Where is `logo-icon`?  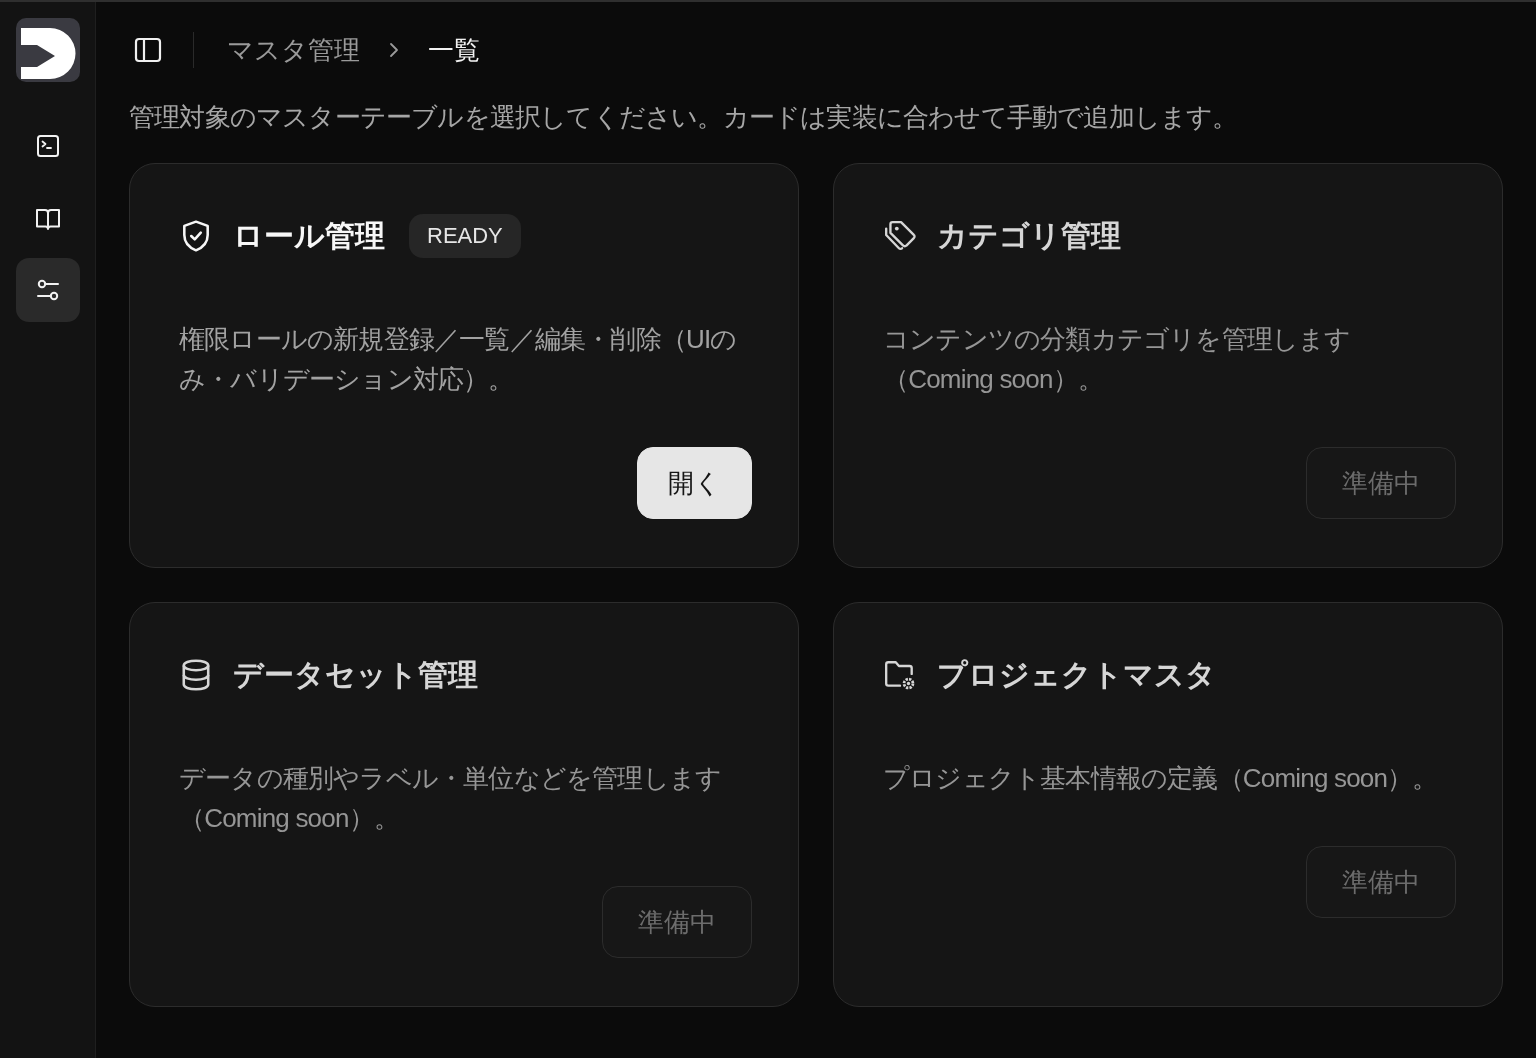
logo-icon is located at coordinates (47, 50).